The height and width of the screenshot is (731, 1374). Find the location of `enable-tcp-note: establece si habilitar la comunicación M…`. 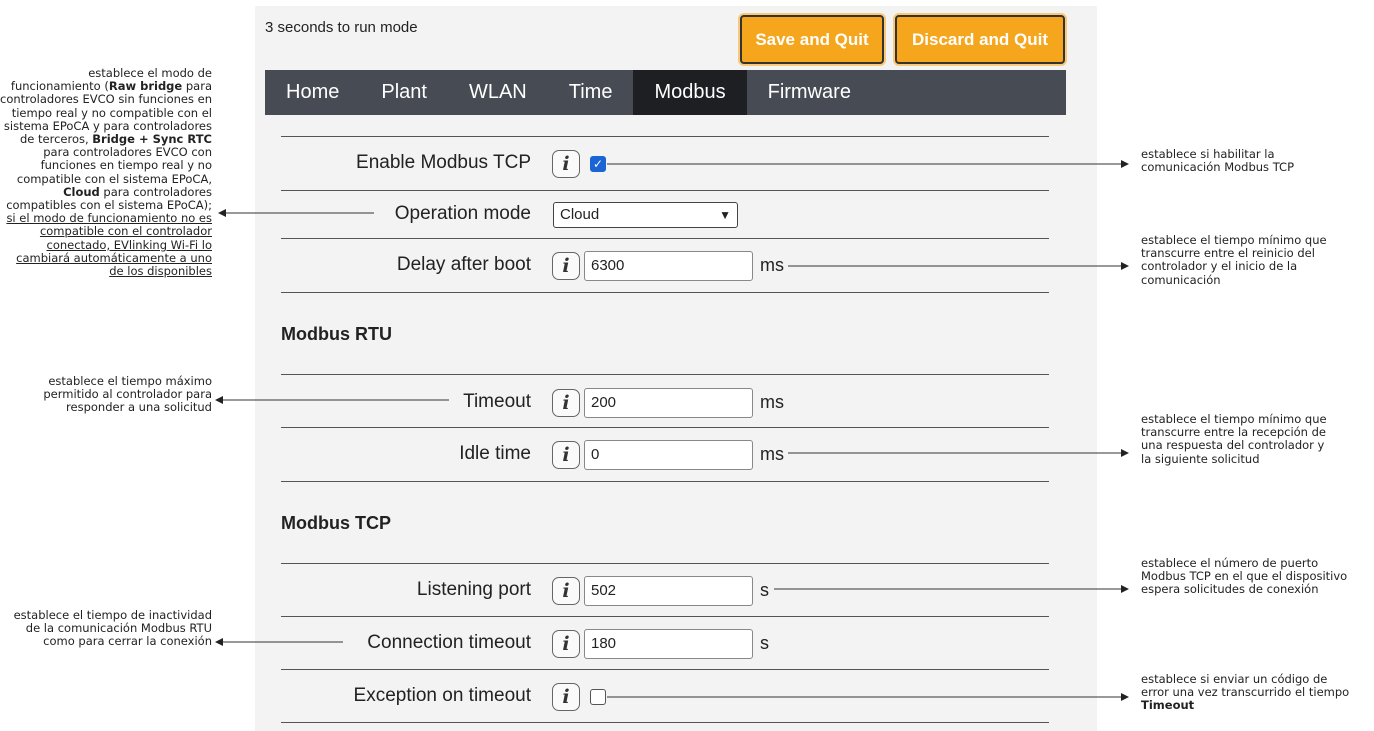

enable-tcp-note: establece si habilitar la comunicación M… is located at coordinates (1218, 161).